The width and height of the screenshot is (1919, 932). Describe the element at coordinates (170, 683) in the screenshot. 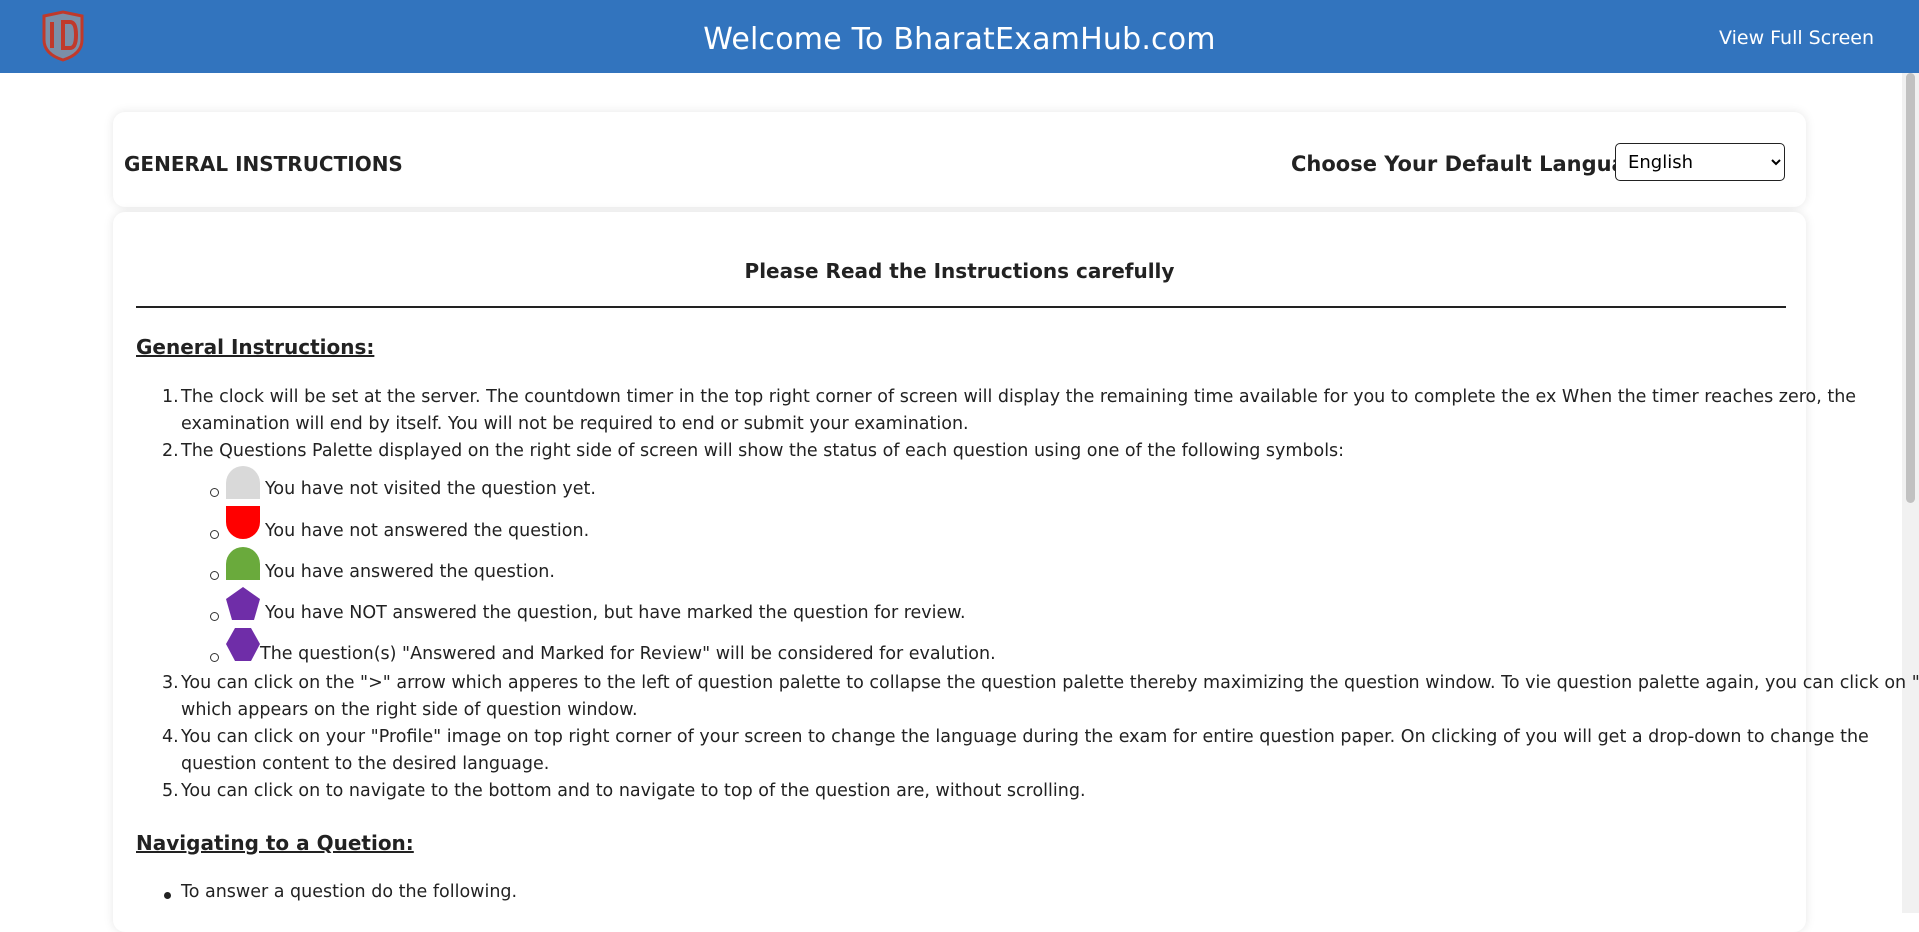

I see `list-number: 3.` at that location.